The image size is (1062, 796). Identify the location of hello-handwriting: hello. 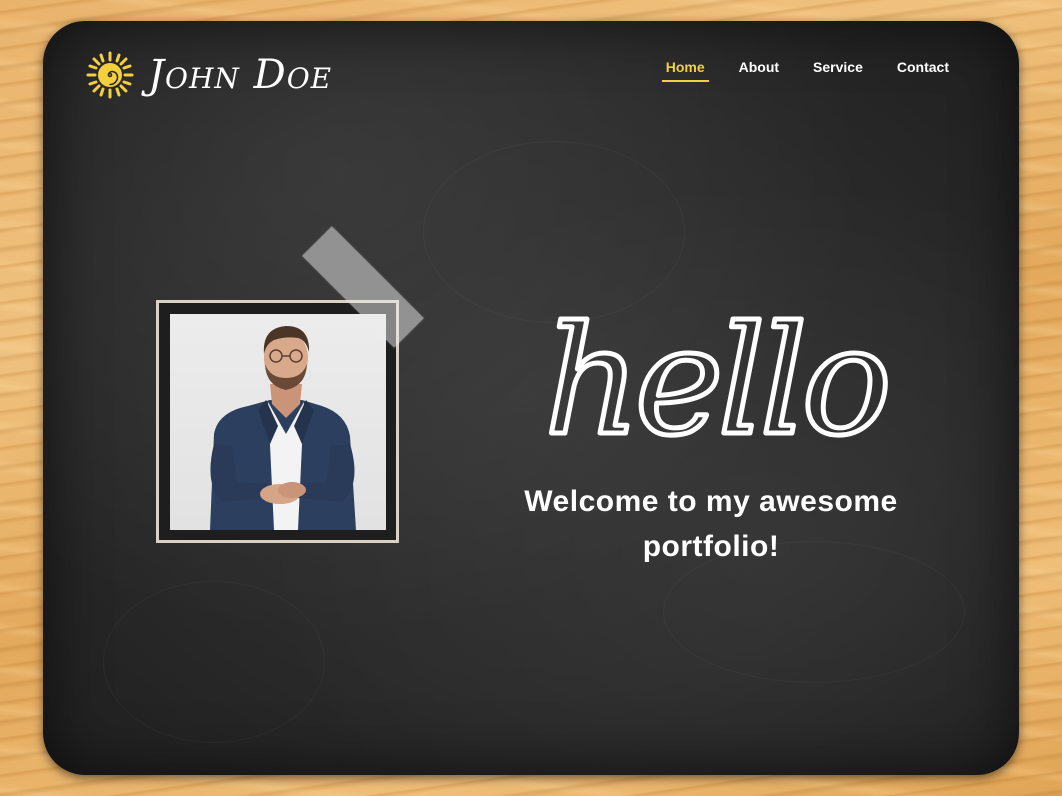
(715, 376).